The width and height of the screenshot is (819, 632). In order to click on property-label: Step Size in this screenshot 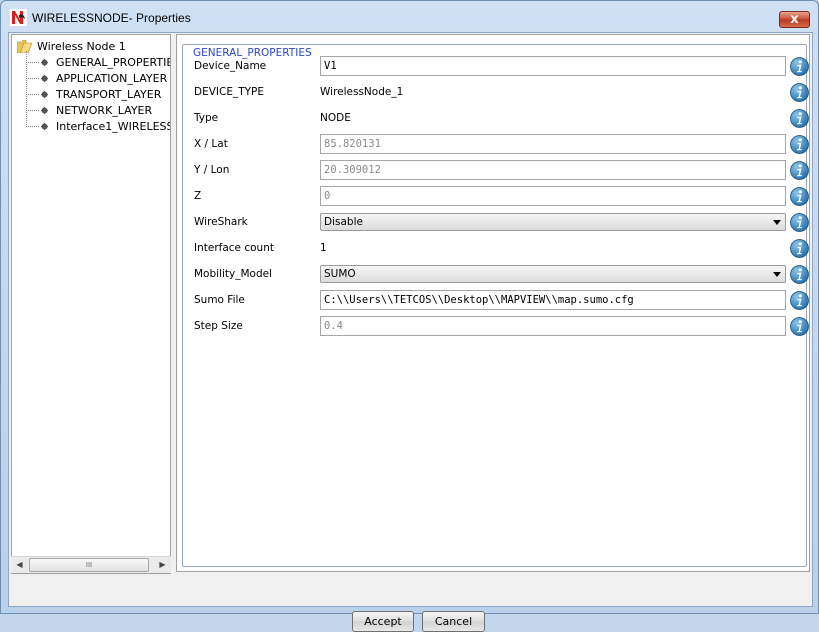, I will do `click(218, 326)`.